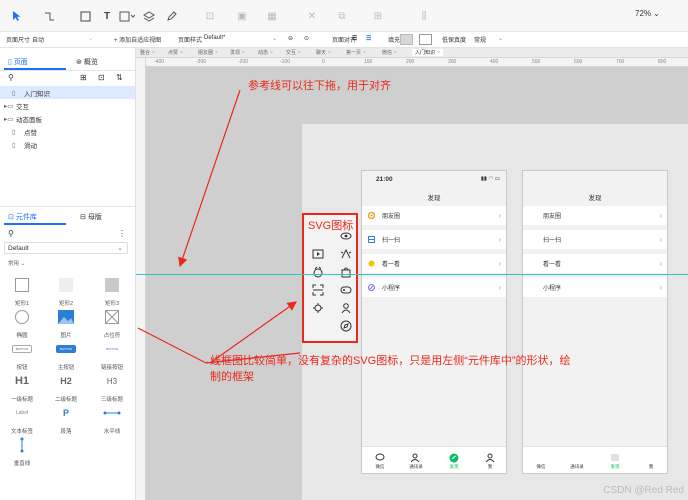  Describe the element at coordinates (91, 217) in the screenshot. I see `tab-masters: ⊟ 母版` at that location.